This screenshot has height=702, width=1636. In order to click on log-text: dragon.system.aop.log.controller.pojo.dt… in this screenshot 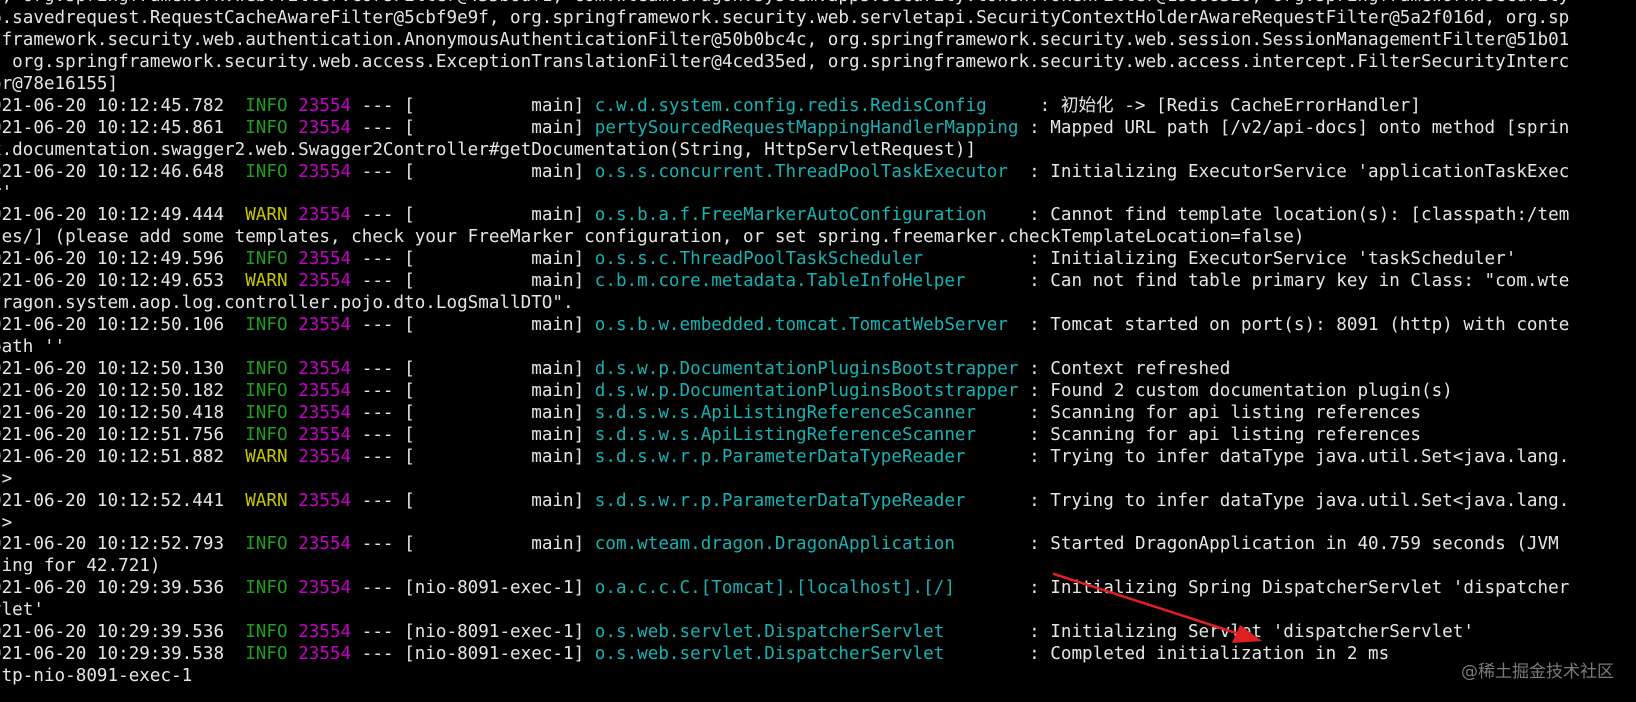, I will do `click(287, 303)`.